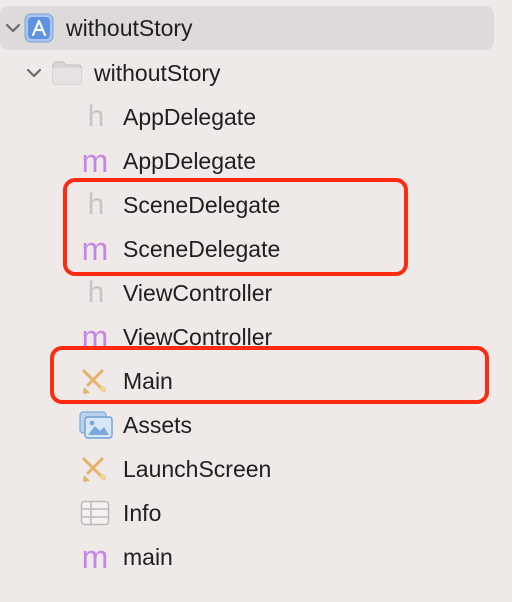 The image size is (512, 602). What do you see at coordinates (148, 381) in the screenshot?
I see `file-label: Main` at bounding box center [148, 381].